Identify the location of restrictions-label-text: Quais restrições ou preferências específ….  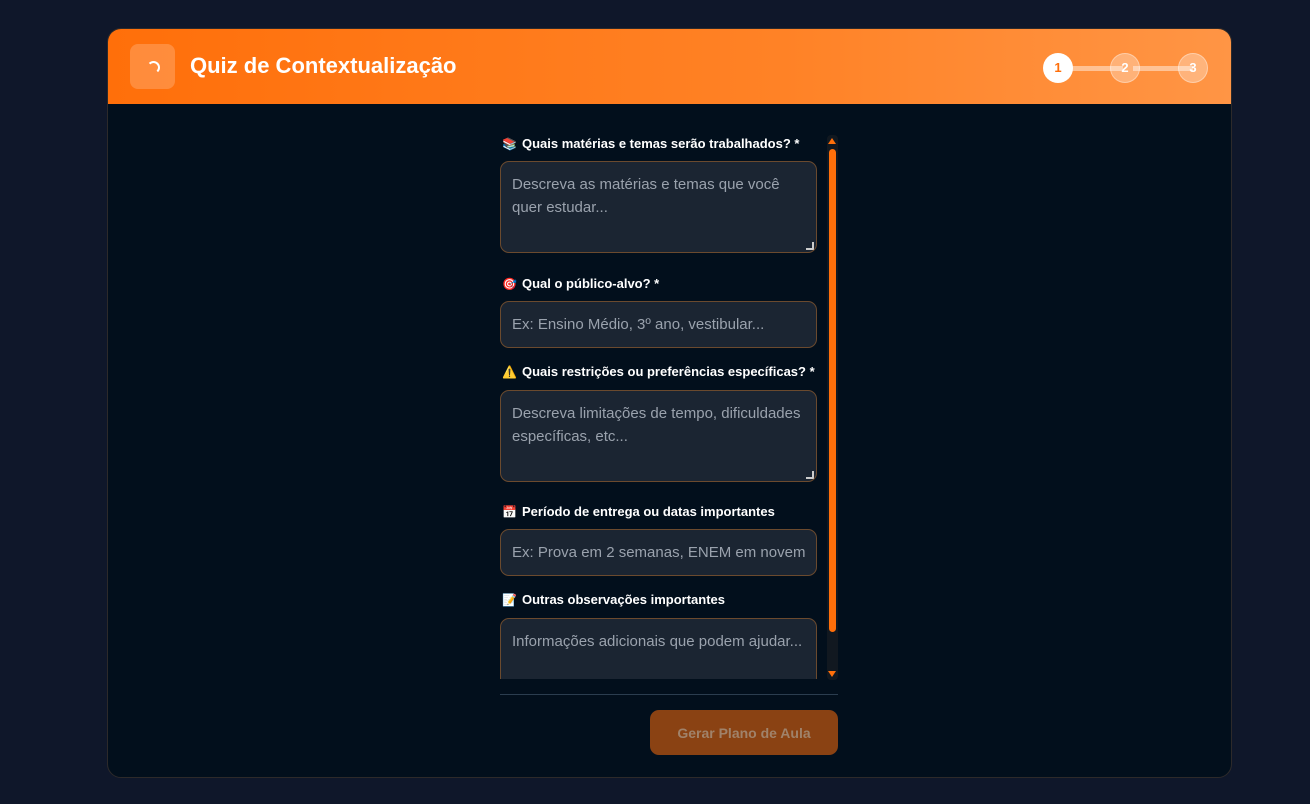
(668, 371).